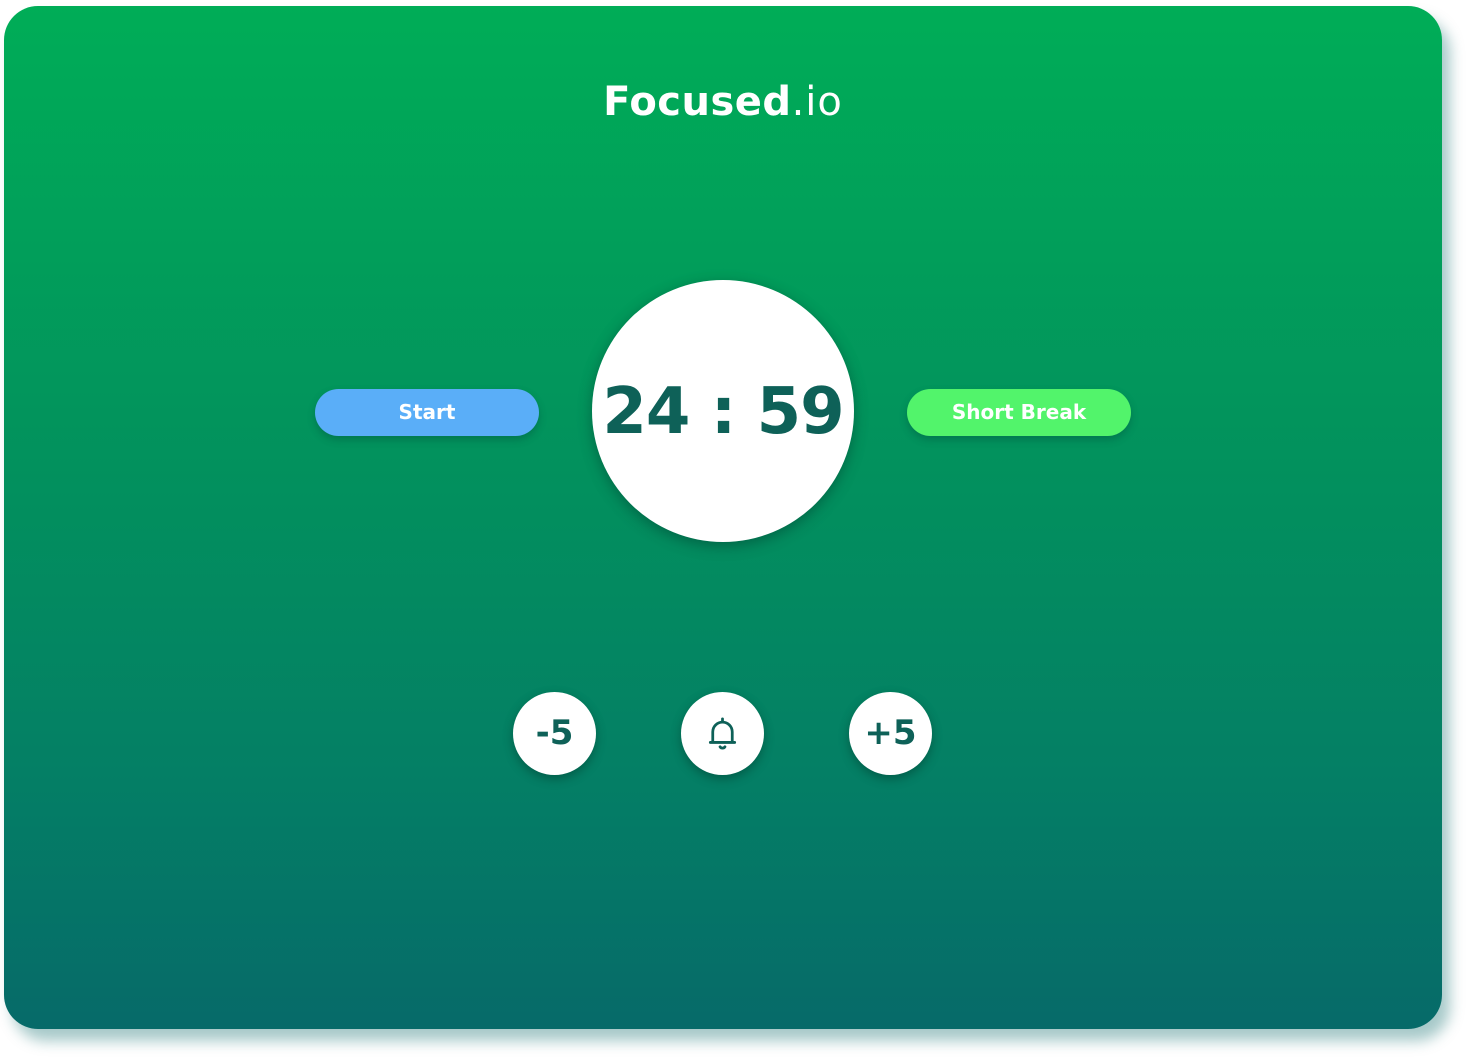 The width and height of the screenshot is (1478, 1062). I want to click on timer-circle: 24 : 59, so click(723, 411).